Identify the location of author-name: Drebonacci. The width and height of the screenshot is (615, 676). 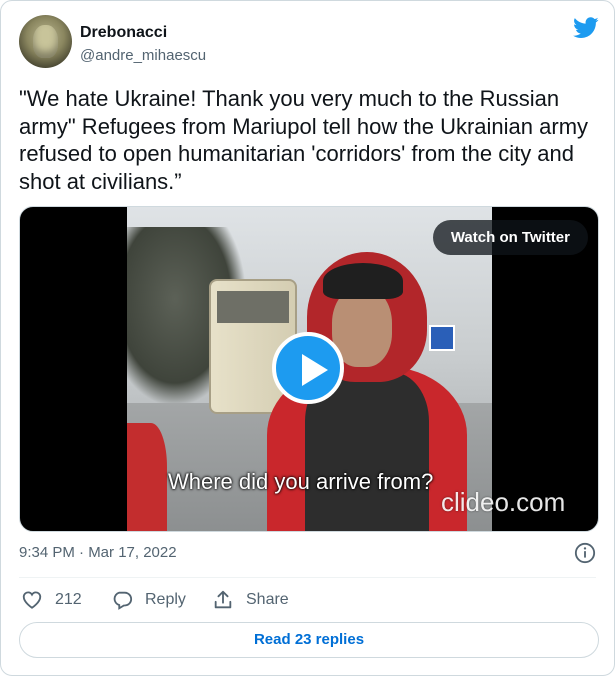
(123, 33).